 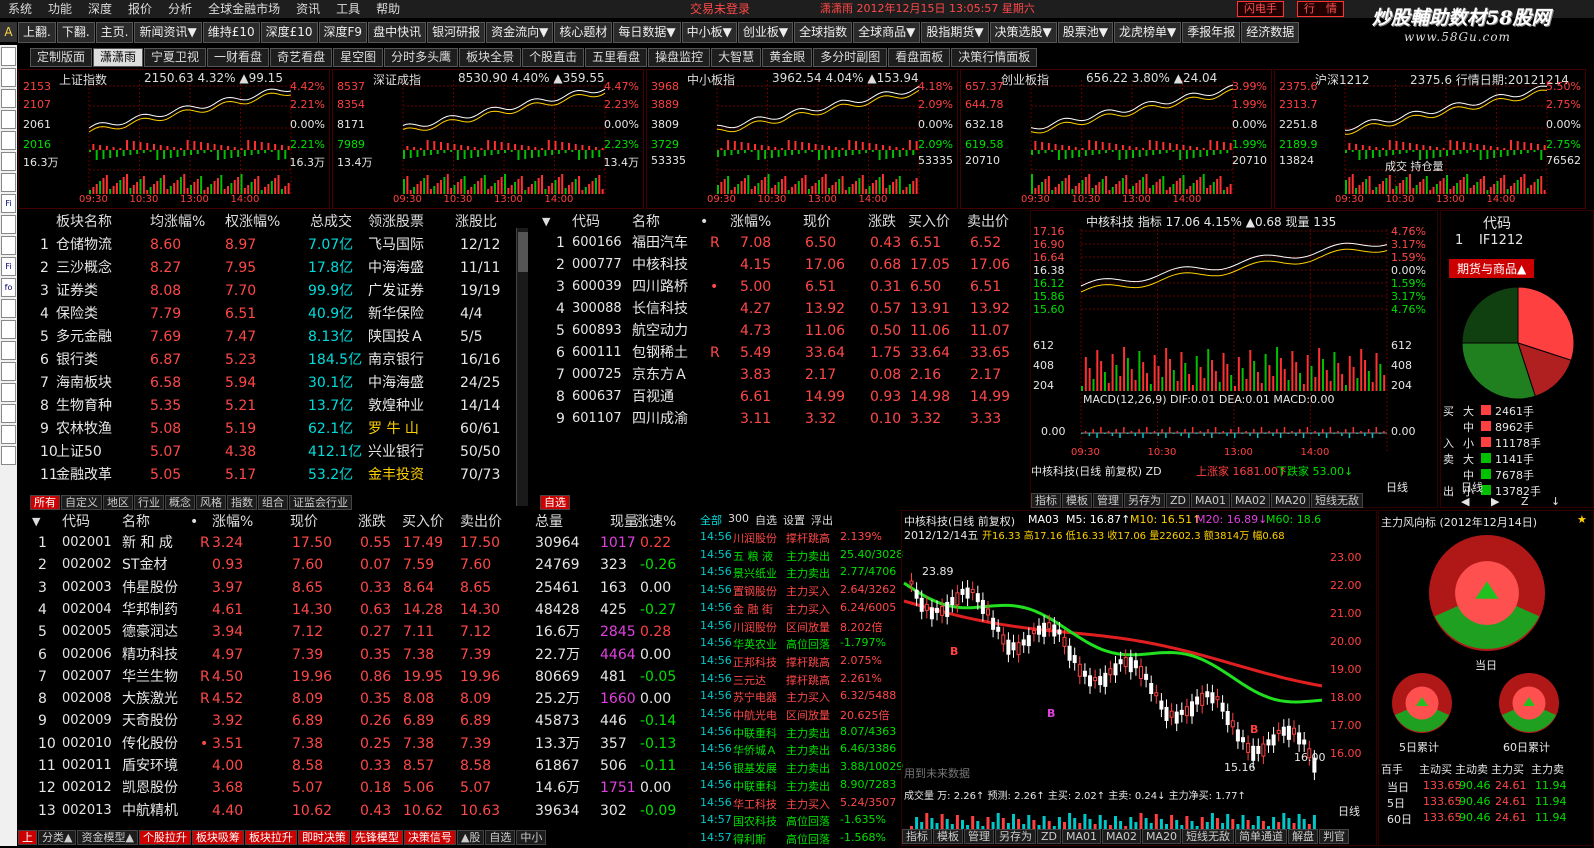 I want to click on radar-row: 14:56 苏宁电器 主力买入 6.32/5488, so click(x=800, y=697).